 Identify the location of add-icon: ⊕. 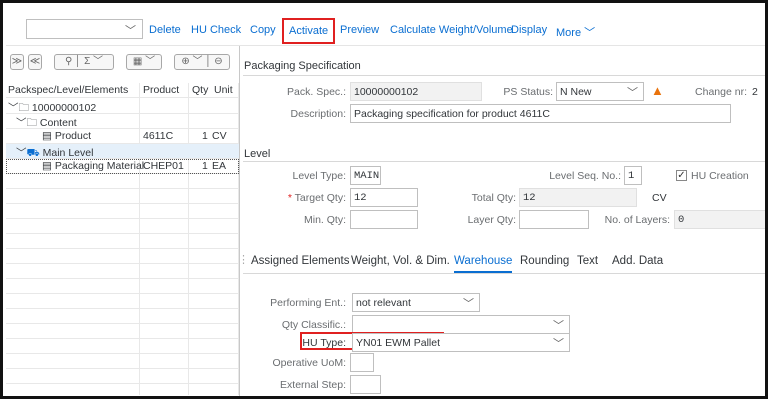
(185, 61).